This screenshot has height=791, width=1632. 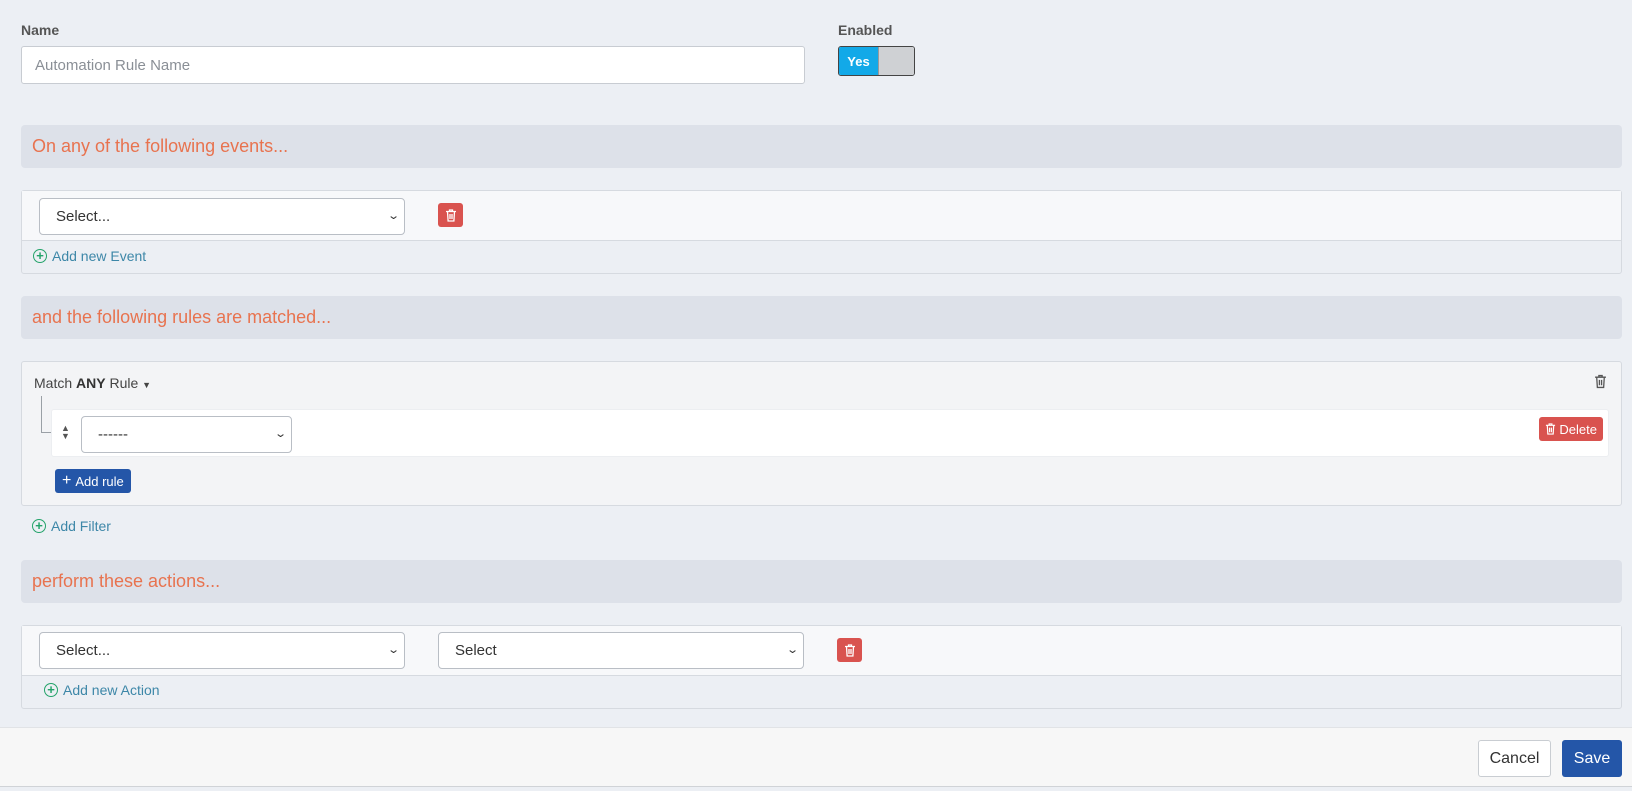 I want to click on plus-icon: +, so click(x=67, y=480).